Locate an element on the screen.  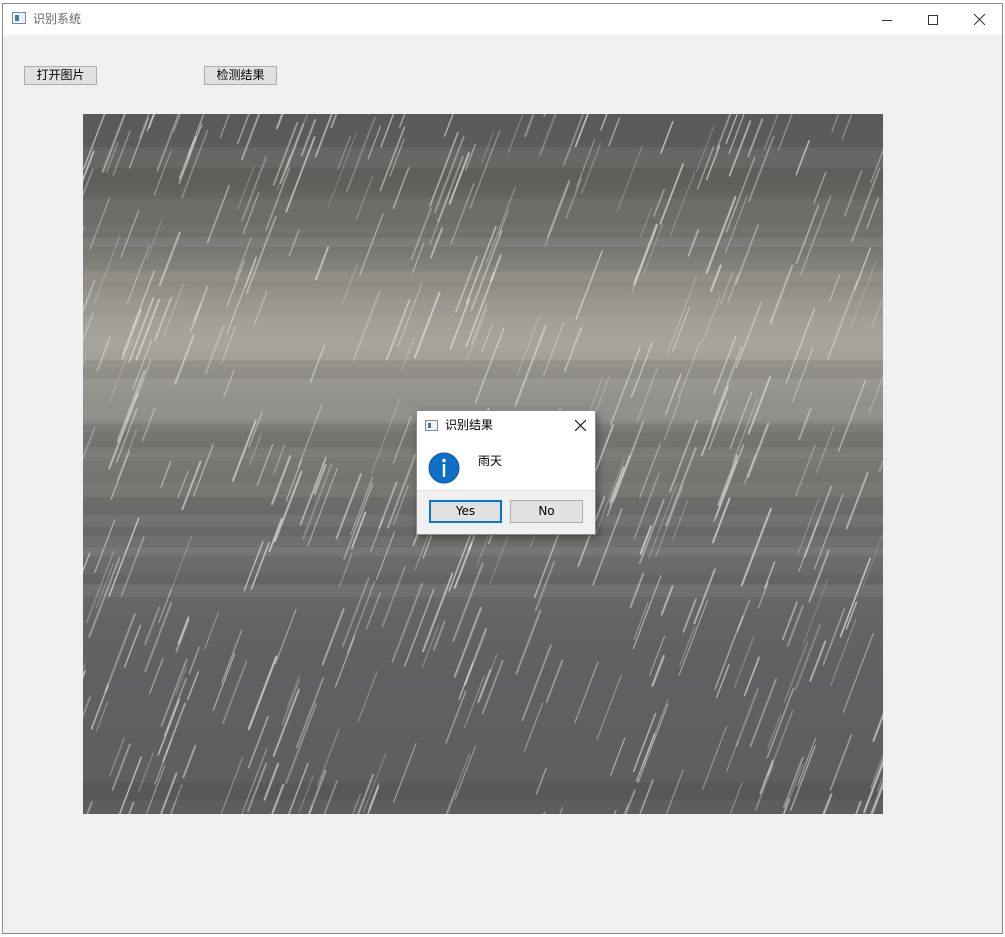
minimize-button is located at coordinates (887, 19).